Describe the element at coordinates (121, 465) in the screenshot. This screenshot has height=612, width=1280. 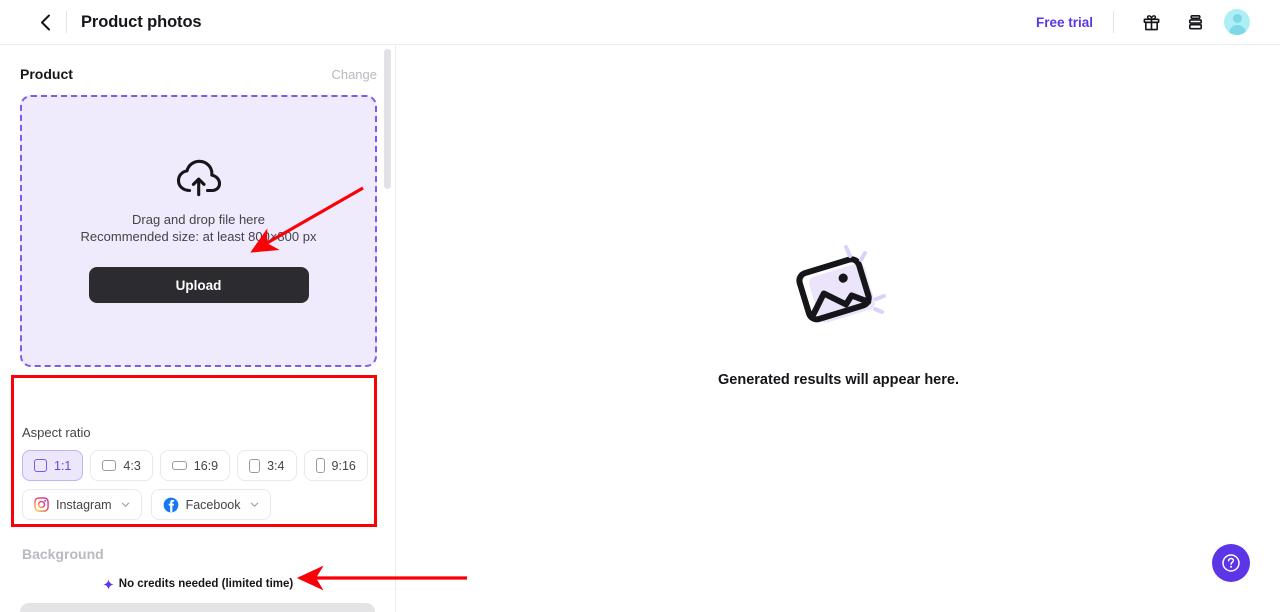
I see `aspect-ratio-chip-4-3: 4:3` at that location.